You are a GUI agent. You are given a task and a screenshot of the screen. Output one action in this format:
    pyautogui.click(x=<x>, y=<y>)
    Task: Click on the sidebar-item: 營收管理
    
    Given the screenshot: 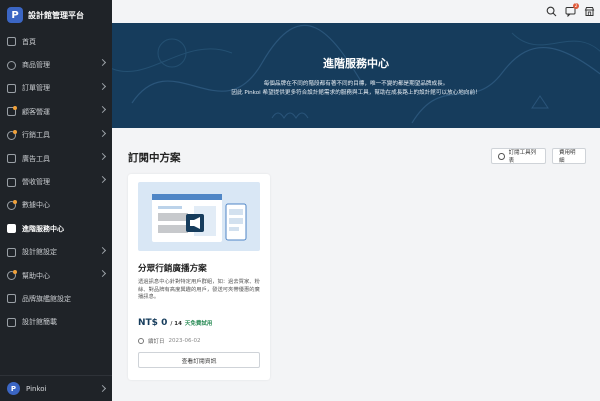 What is the action you would take?
    pyautogui.click(x=56, y=181)
    